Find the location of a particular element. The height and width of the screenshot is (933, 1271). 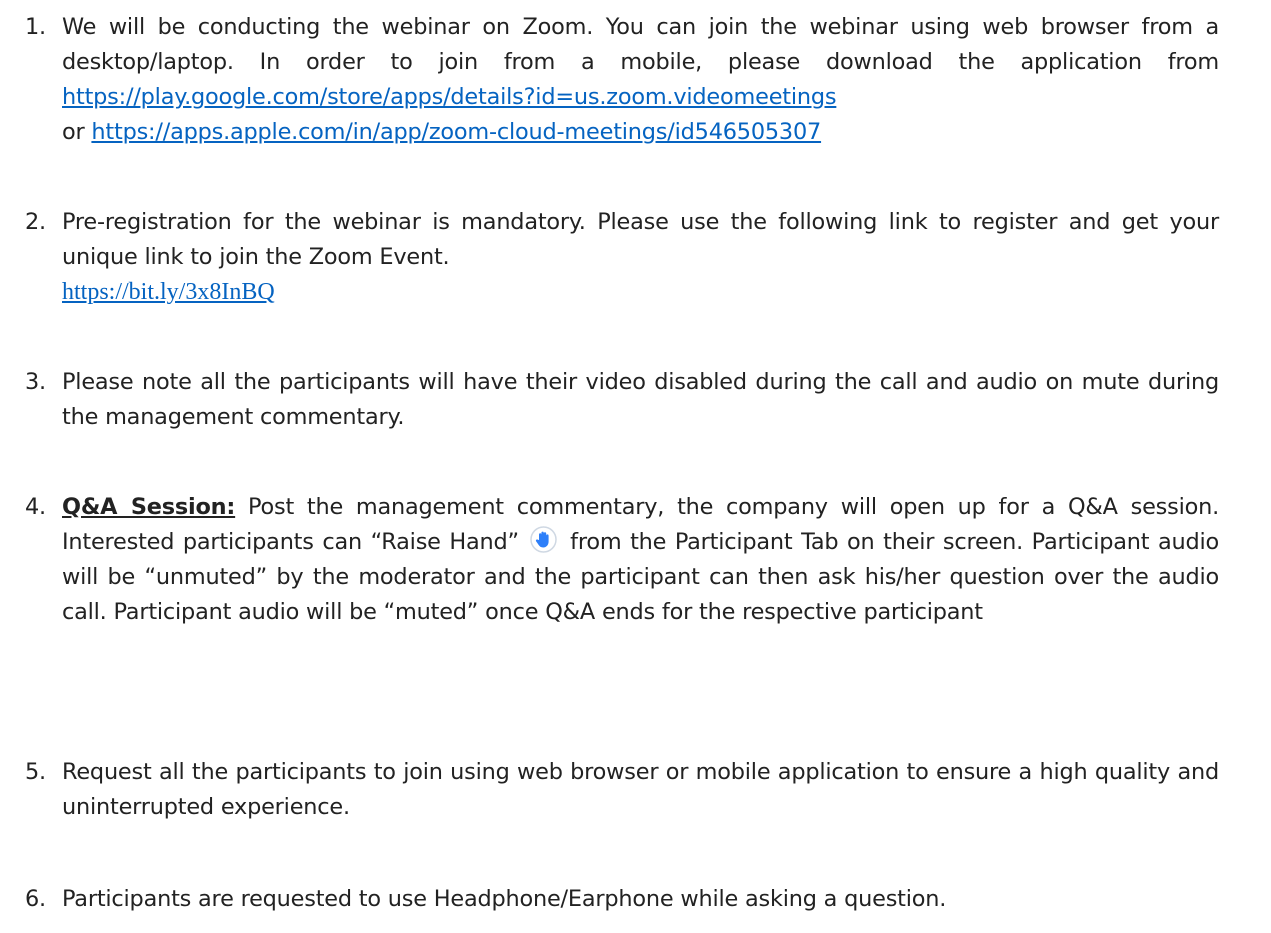

item-number: 3. is located at coordinates (35, 382).